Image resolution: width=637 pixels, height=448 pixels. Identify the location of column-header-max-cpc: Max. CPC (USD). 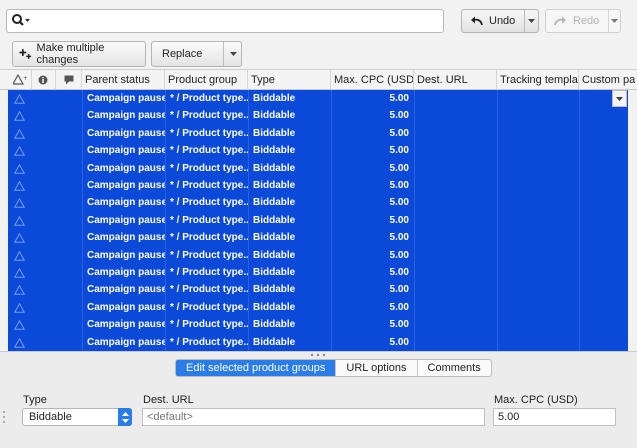
(372, 80).